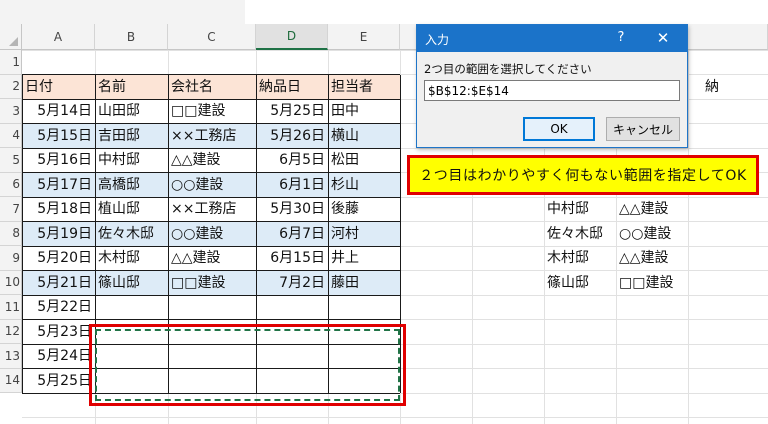 This screenshot has width=768, height=424. Describe the element at coordinates (364, 258) in the screenshot. I see `table-cell: 井上` at that location.